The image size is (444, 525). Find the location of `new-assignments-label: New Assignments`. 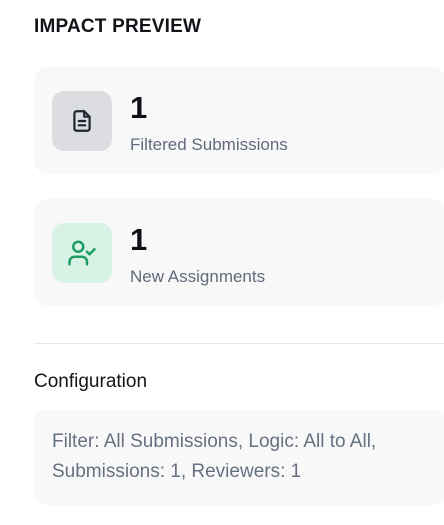

new-assignments-label: New Assignments is located at coordinates (198, 276).